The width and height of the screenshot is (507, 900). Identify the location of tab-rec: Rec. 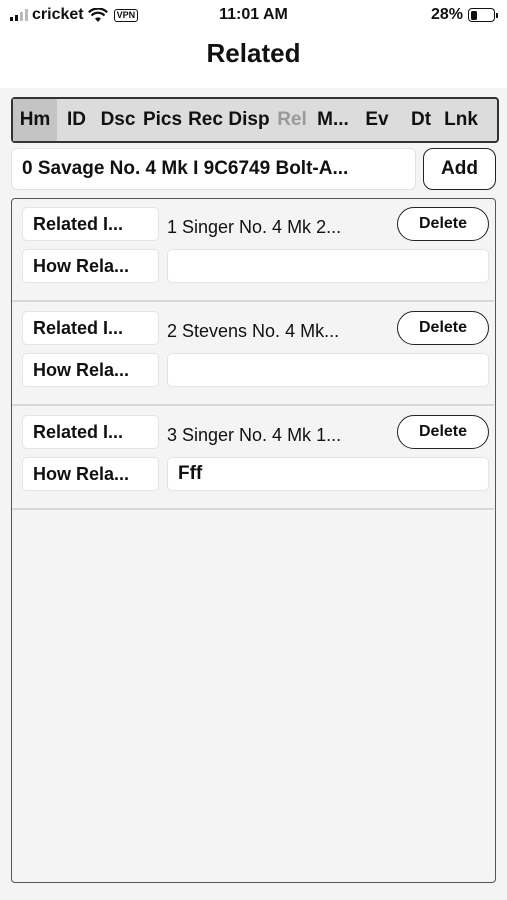
(205, 120).